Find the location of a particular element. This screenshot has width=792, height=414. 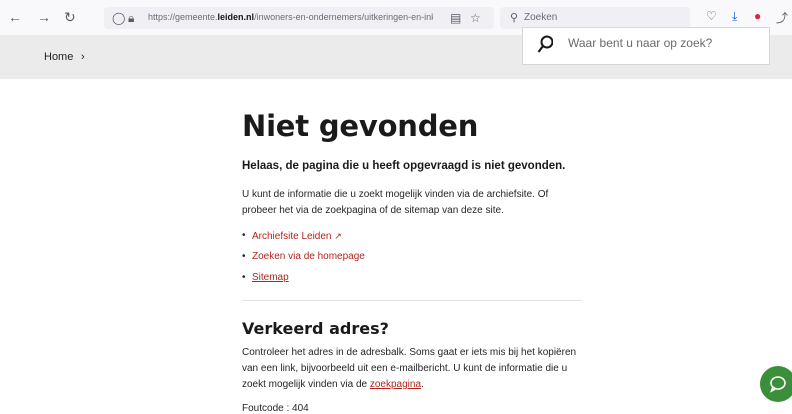

pocket-icon: ♡ is located at coordinates (711, 16).